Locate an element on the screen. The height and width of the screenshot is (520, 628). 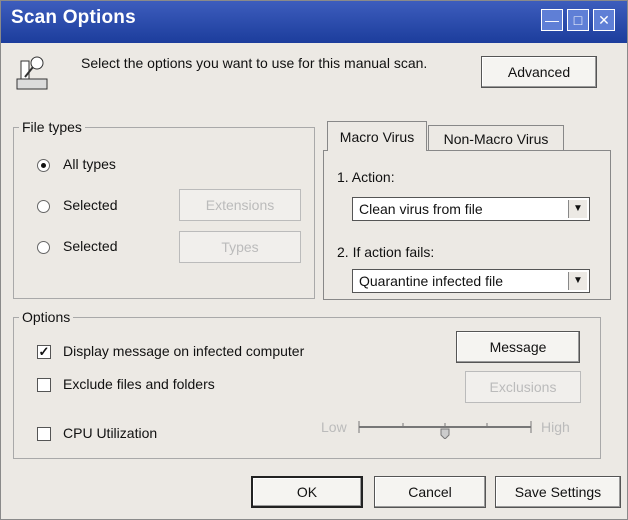
maximize-icon: □ is located at coordinates (578, 20).